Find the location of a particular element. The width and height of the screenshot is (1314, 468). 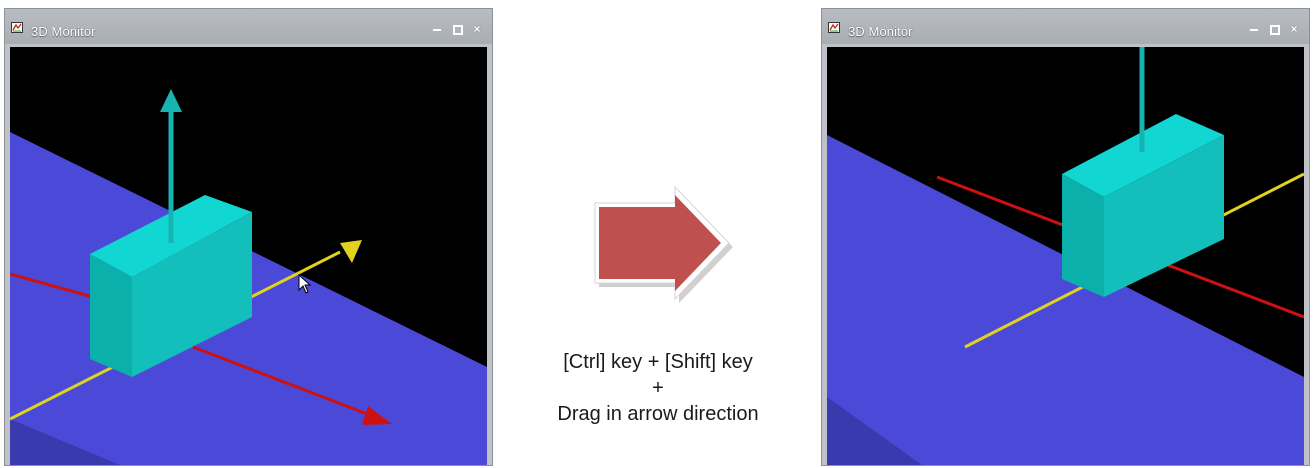

arrow-right-icon is located at coordinates (663, 244).